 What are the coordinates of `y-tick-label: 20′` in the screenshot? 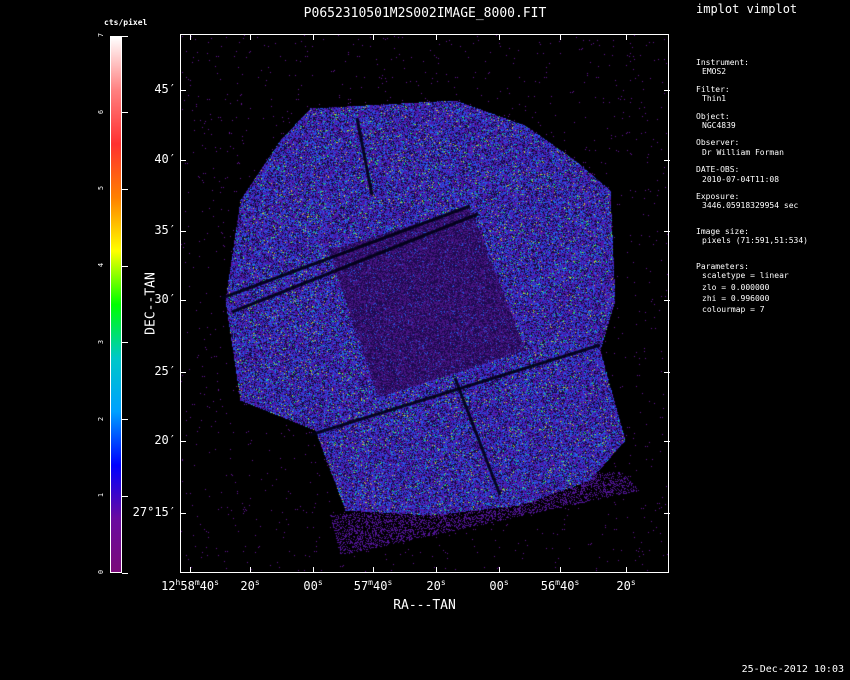 It's located at (165, 440).